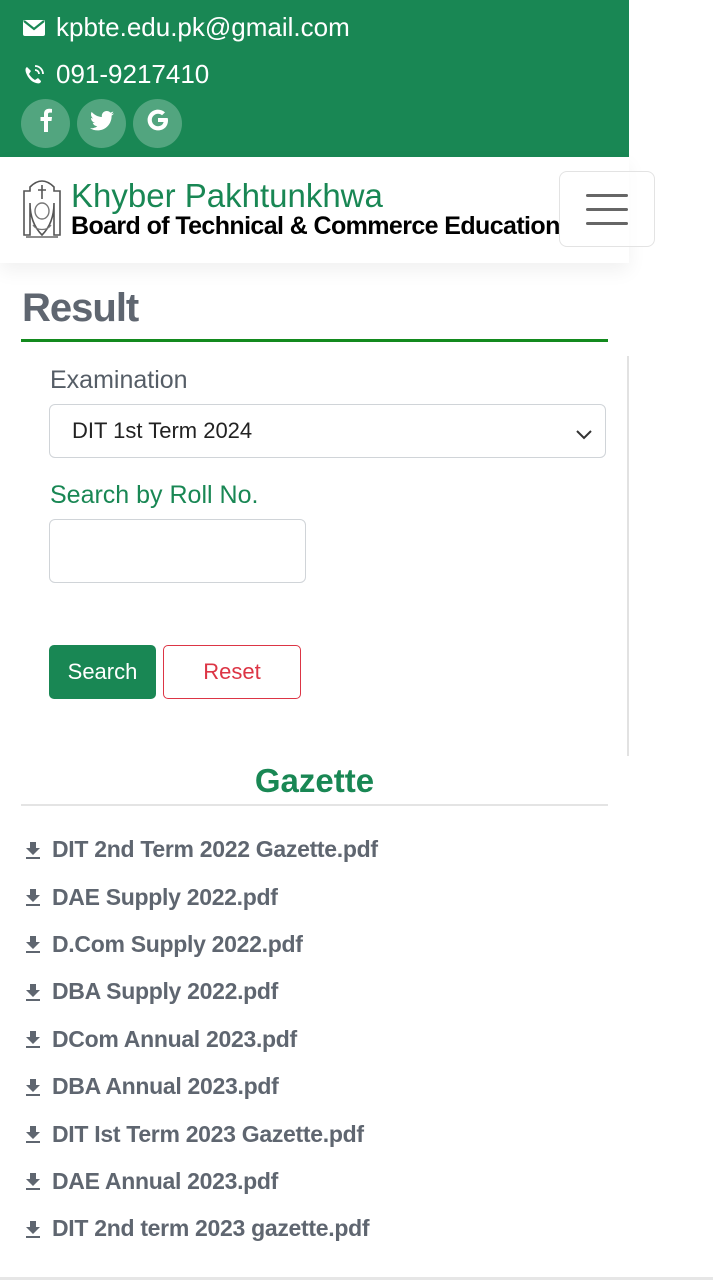 Image resolution: width=713 pixels, height=1280 pixels. I want to click on google-button, so click(157, 123).